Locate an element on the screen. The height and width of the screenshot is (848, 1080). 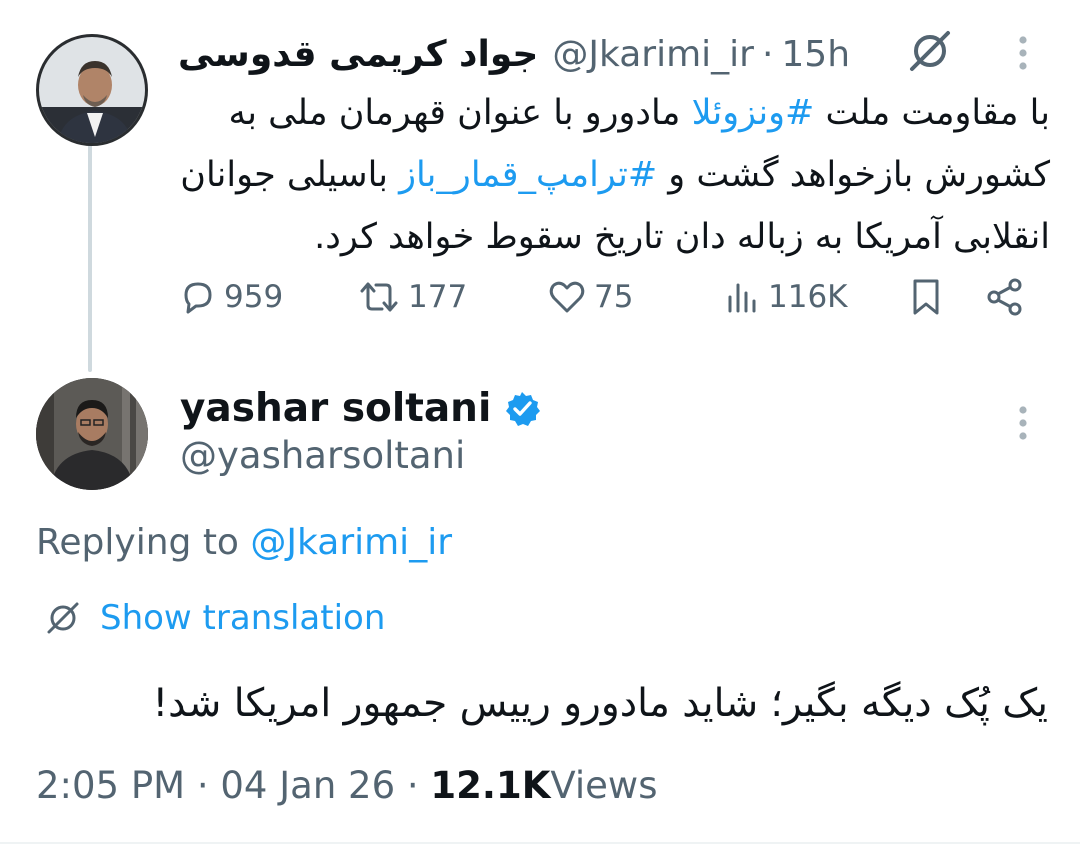
bookmark-button is located at coordinates (929, 297).